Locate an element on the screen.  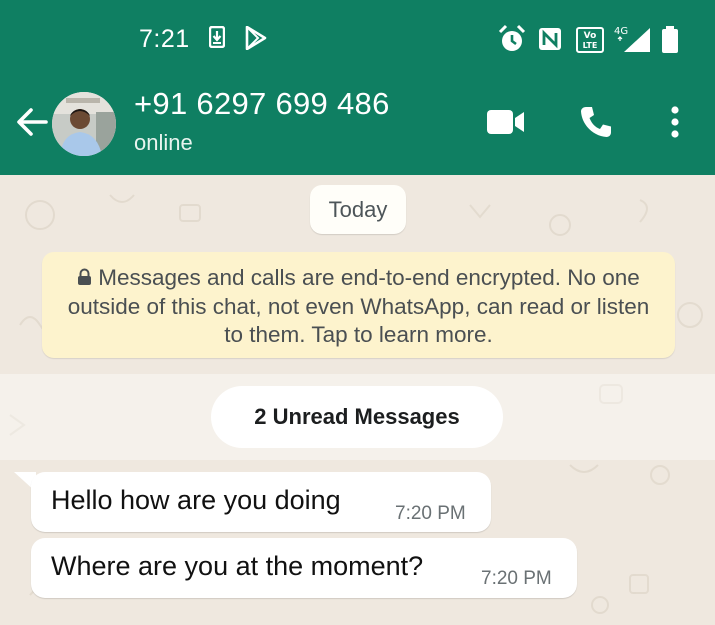
volte-icon: Vo LTE is located at coordinates (590, 42).